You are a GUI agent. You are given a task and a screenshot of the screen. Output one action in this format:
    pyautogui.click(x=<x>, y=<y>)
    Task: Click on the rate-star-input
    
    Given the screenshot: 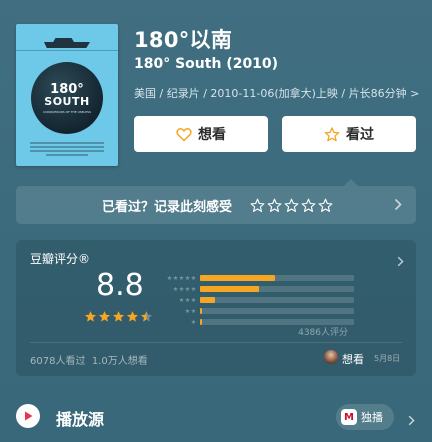 What is the action you would take?
    pyautogui.click(x=291, y=205)
    